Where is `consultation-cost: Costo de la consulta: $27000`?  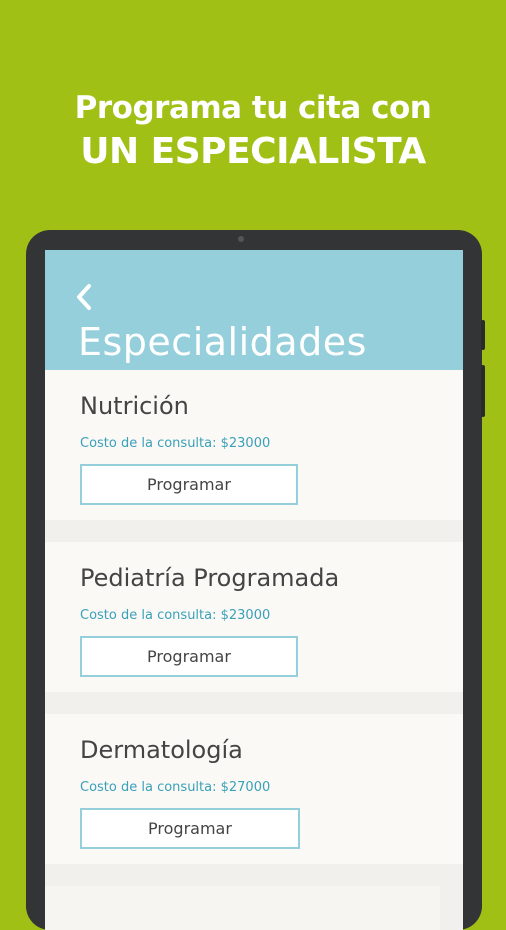
consultation-cost: Costo de la consulta: $27000 is located at coordinates (175, 787).